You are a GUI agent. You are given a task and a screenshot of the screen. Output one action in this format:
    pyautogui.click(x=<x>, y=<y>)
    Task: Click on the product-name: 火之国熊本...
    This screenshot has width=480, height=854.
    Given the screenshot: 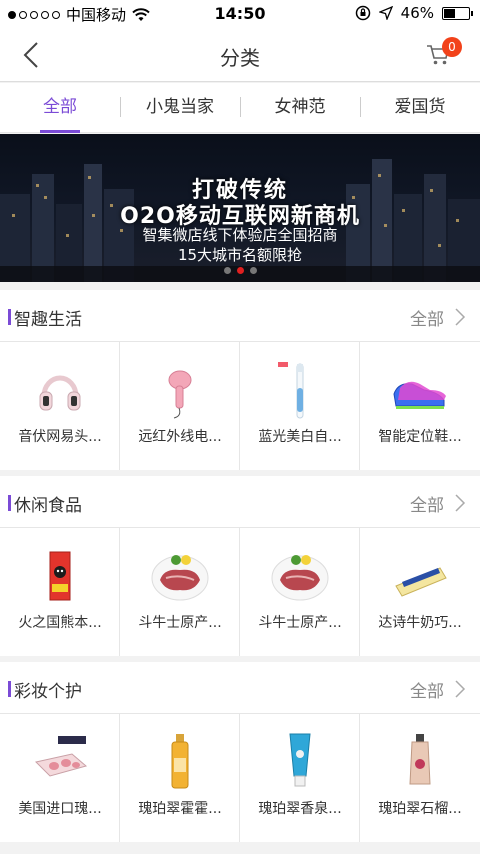 What is the action you would take?
    pyautogui.click(x=60, y=623)
    